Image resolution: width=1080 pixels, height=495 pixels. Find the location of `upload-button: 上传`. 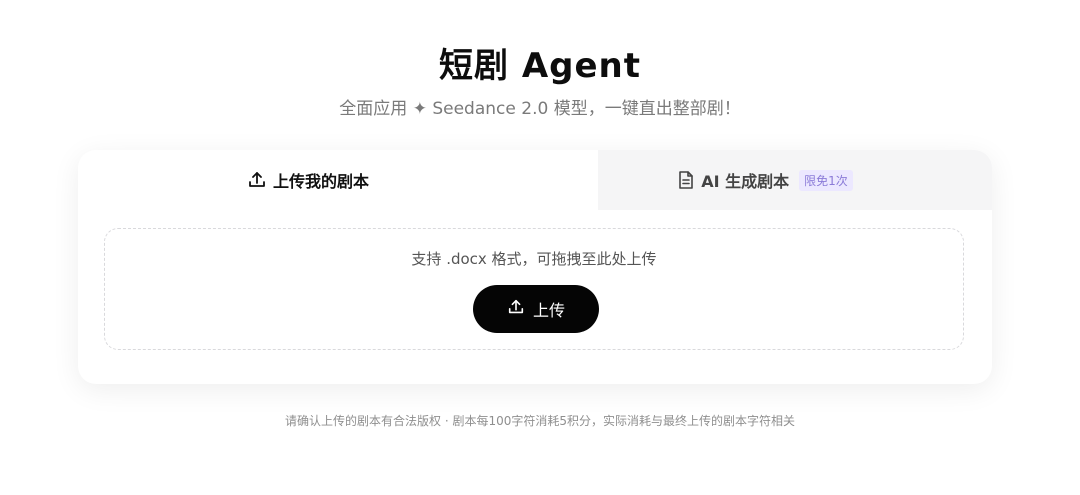

upload-button: 上传 is located at coordinates (536, 309).